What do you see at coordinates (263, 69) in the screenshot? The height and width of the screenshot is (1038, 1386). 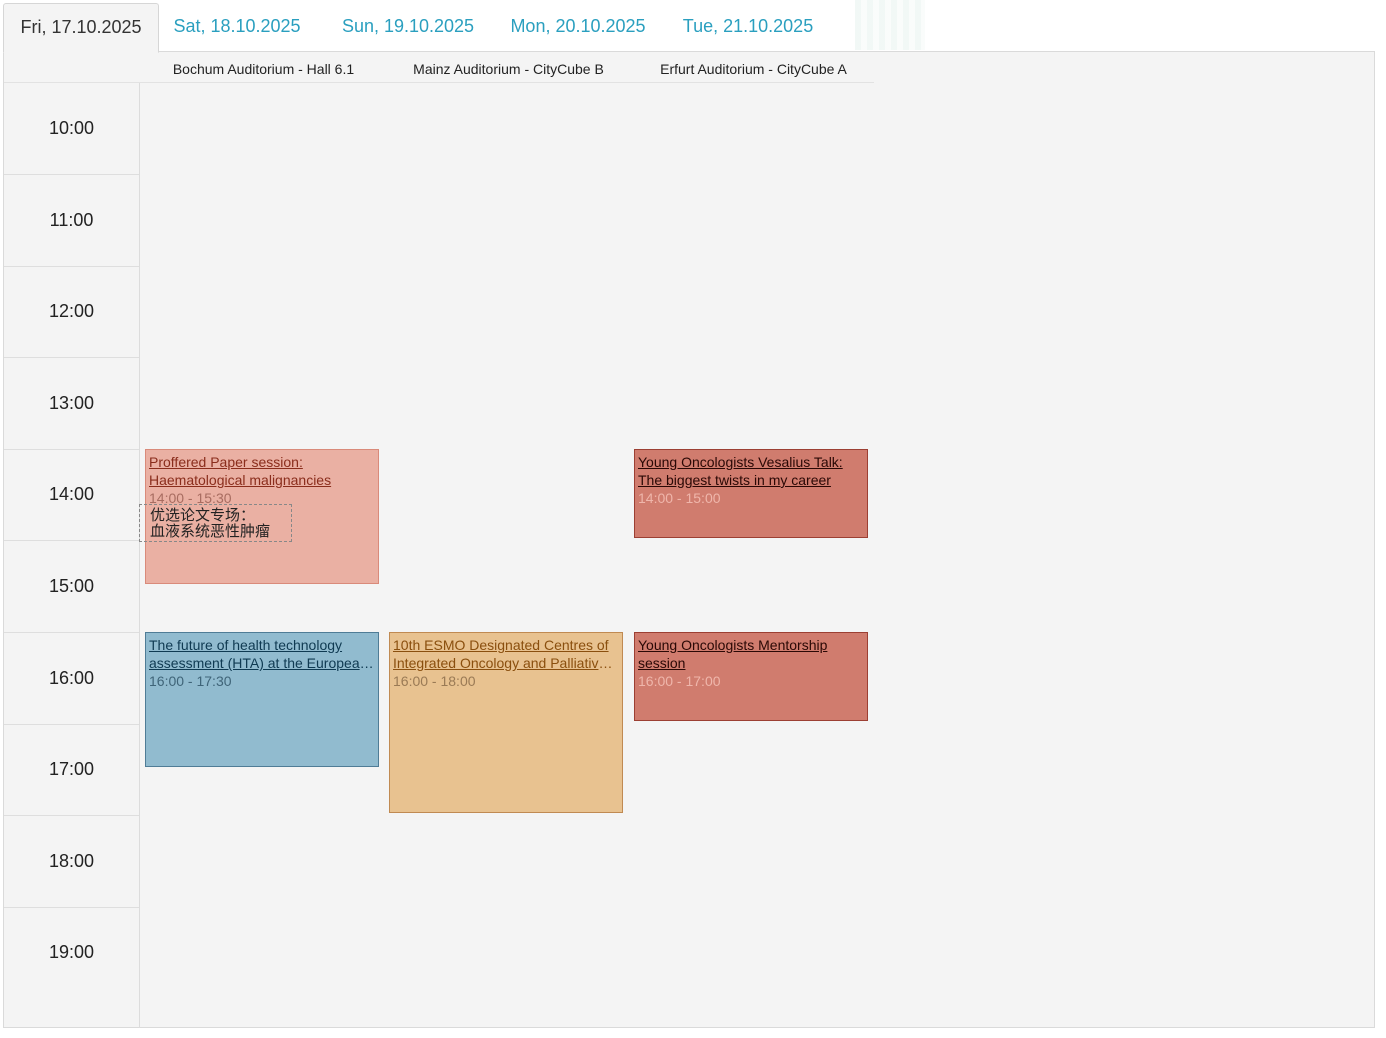 I see `room-header-bochum: Bochum Auditorium - Hall 6.1` at bounding box center [263, 69].